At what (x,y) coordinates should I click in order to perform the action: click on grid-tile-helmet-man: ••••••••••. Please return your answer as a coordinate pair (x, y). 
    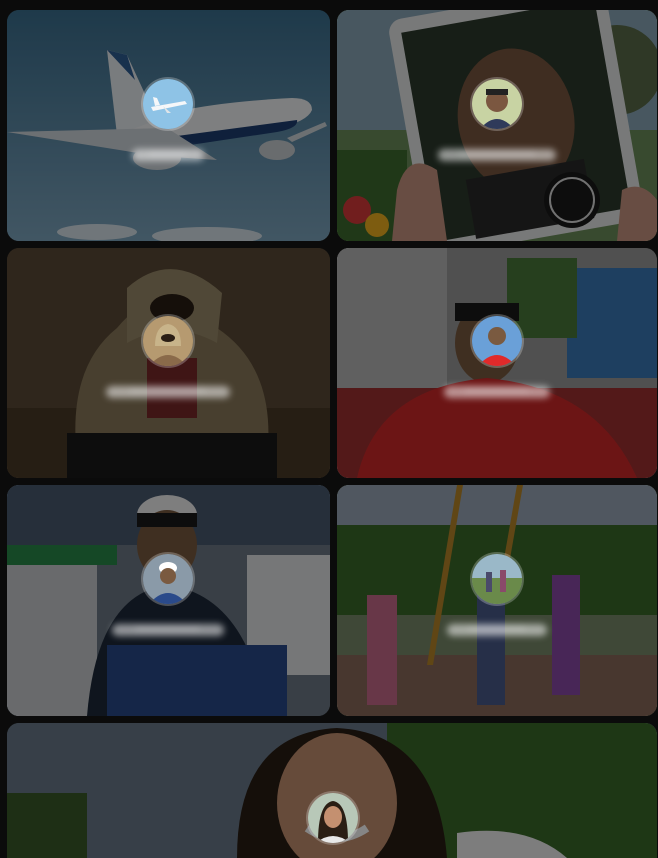
    Looking at the image, I should click on (168, 600).